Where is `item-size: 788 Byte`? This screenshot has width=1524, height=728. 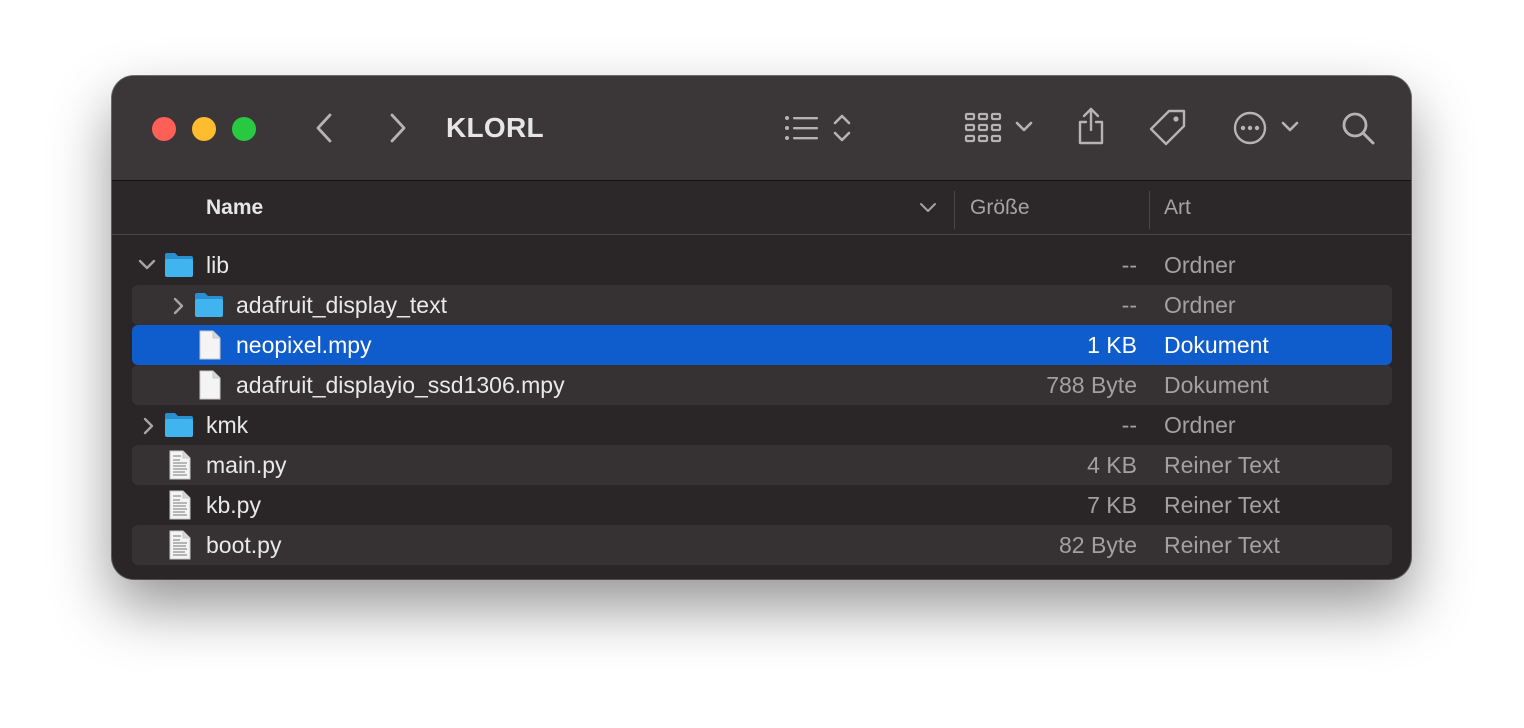
item-size: 788 Byte is located at coordinates (1091, 385).